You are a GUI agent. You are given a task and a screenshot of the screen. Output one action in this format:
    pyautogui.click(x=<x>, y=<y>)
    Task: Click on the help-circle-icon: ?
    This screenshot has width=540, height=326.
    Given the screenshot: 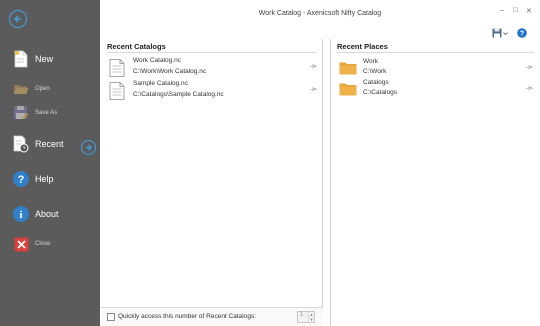 What is the action you would take?
    pyautogui.click(x=522, y=33)
    